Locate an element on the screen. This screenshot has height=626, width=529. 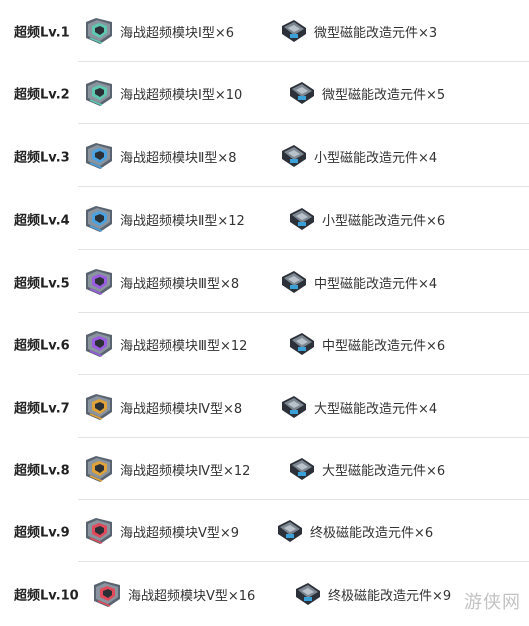
module-requirement-text: 海战超频模块Ⅰ型×10 is located at coordinates (181, 95).